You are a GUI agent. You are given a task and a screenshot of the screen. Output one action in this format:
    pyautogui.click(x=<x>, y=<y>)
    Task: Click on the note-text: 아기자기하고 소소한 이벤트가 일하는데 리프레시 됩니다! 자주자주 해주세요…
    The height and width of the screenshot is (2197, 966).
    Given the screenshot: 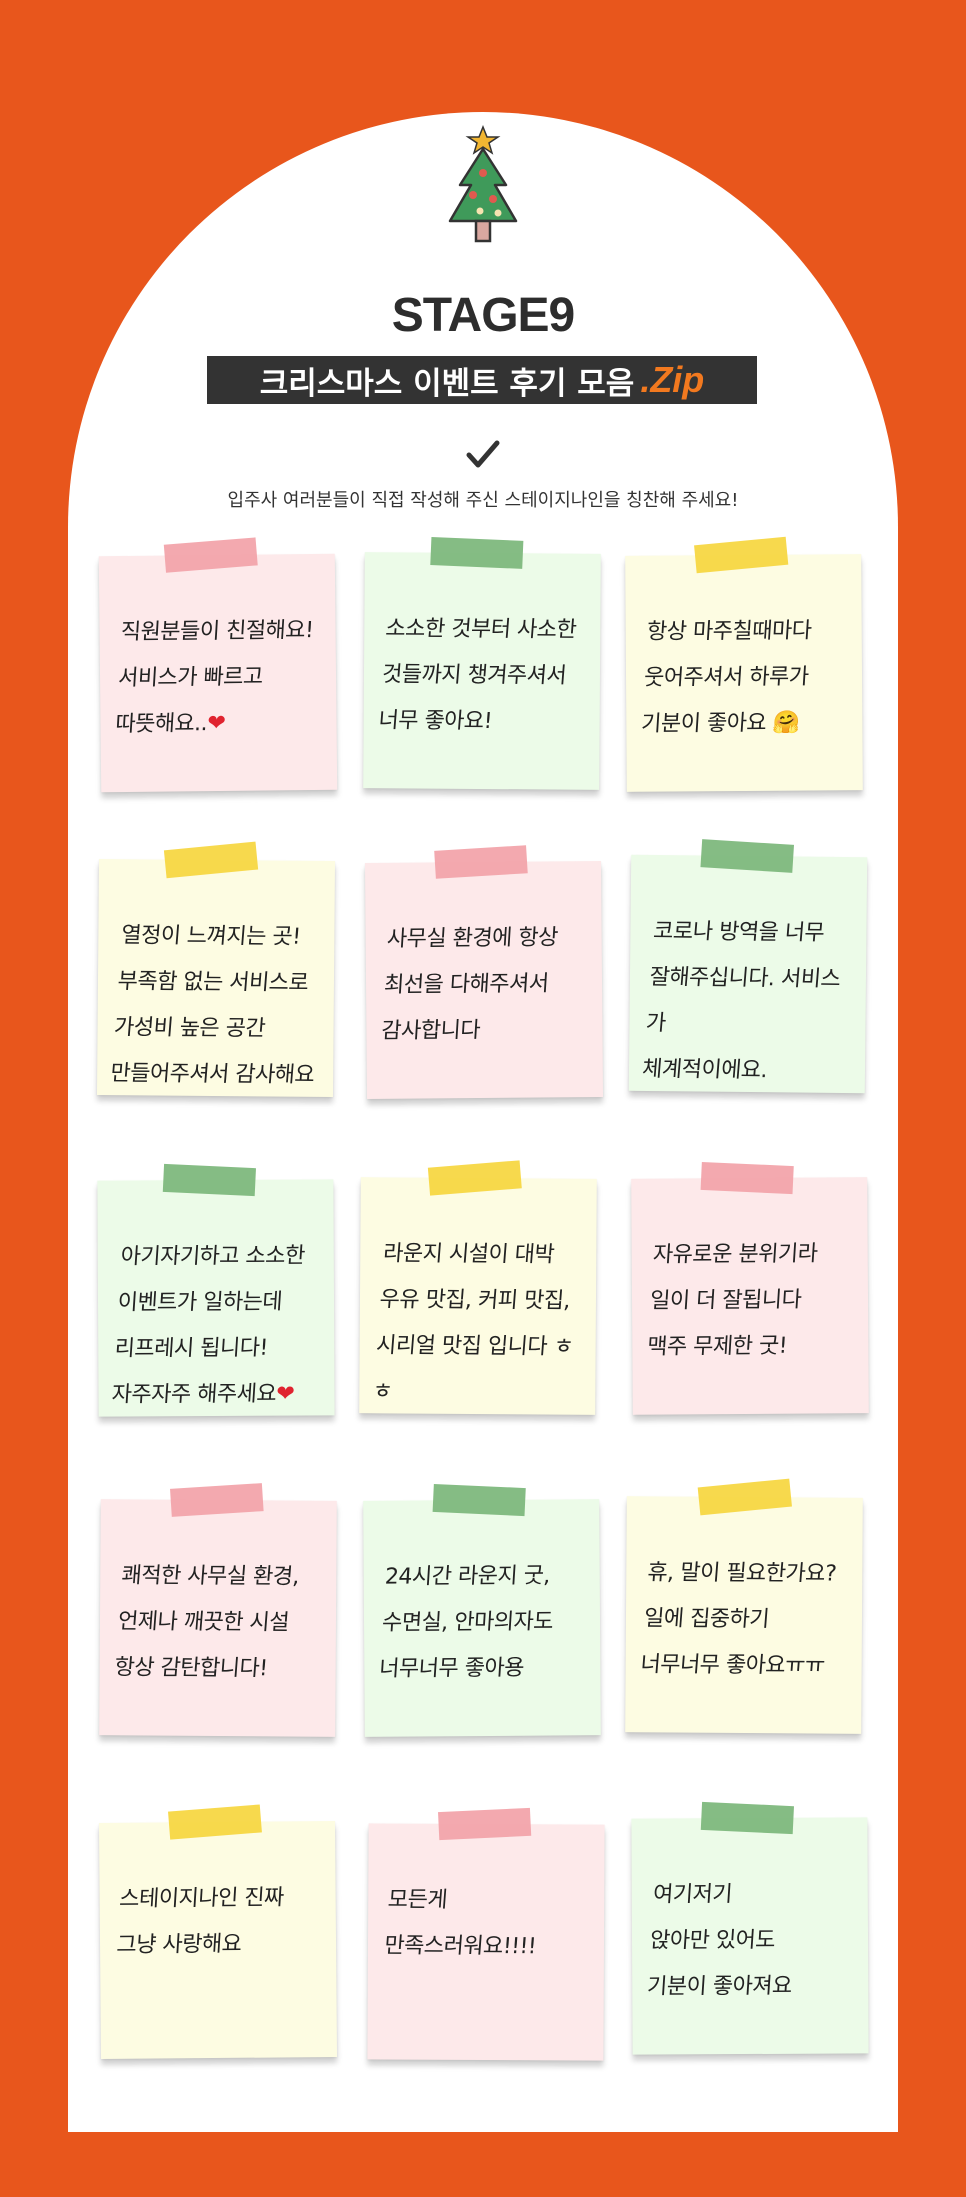 What is the action you would take?
    pyautogui.click(x=208, y=1325)
    